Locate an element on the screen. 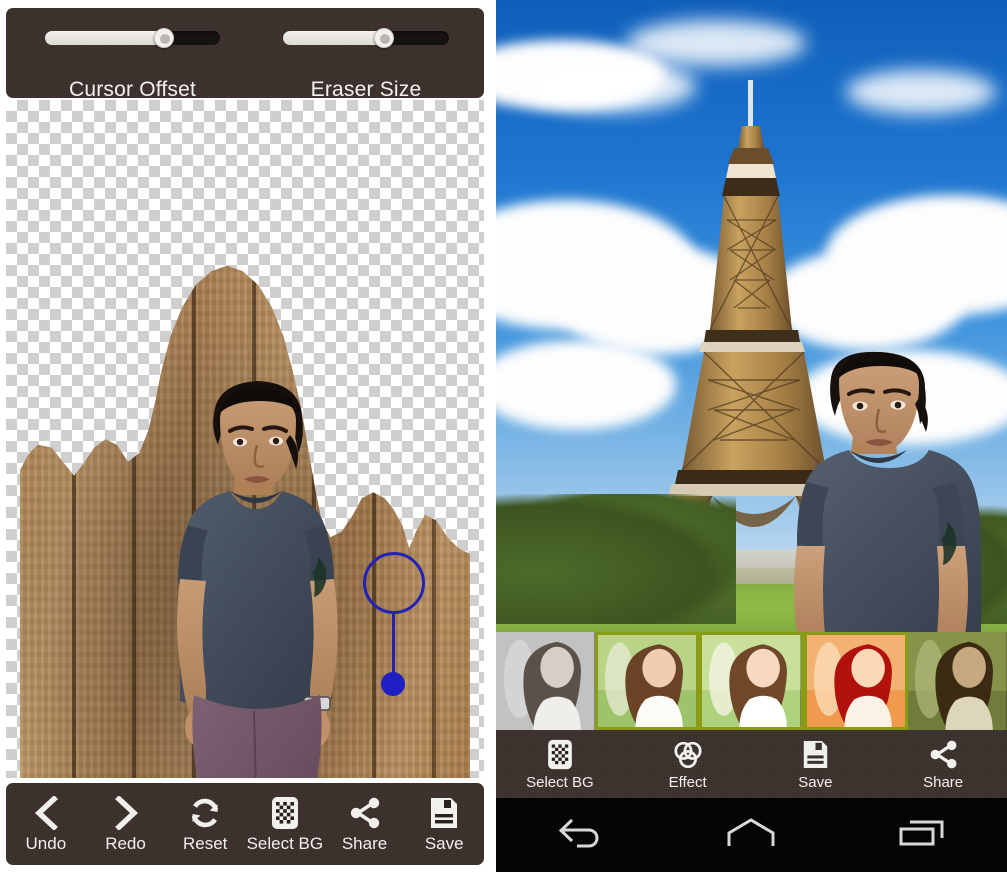 The image size is (1007, 872). venn-circles-icon is located at coordinates (688, 754).